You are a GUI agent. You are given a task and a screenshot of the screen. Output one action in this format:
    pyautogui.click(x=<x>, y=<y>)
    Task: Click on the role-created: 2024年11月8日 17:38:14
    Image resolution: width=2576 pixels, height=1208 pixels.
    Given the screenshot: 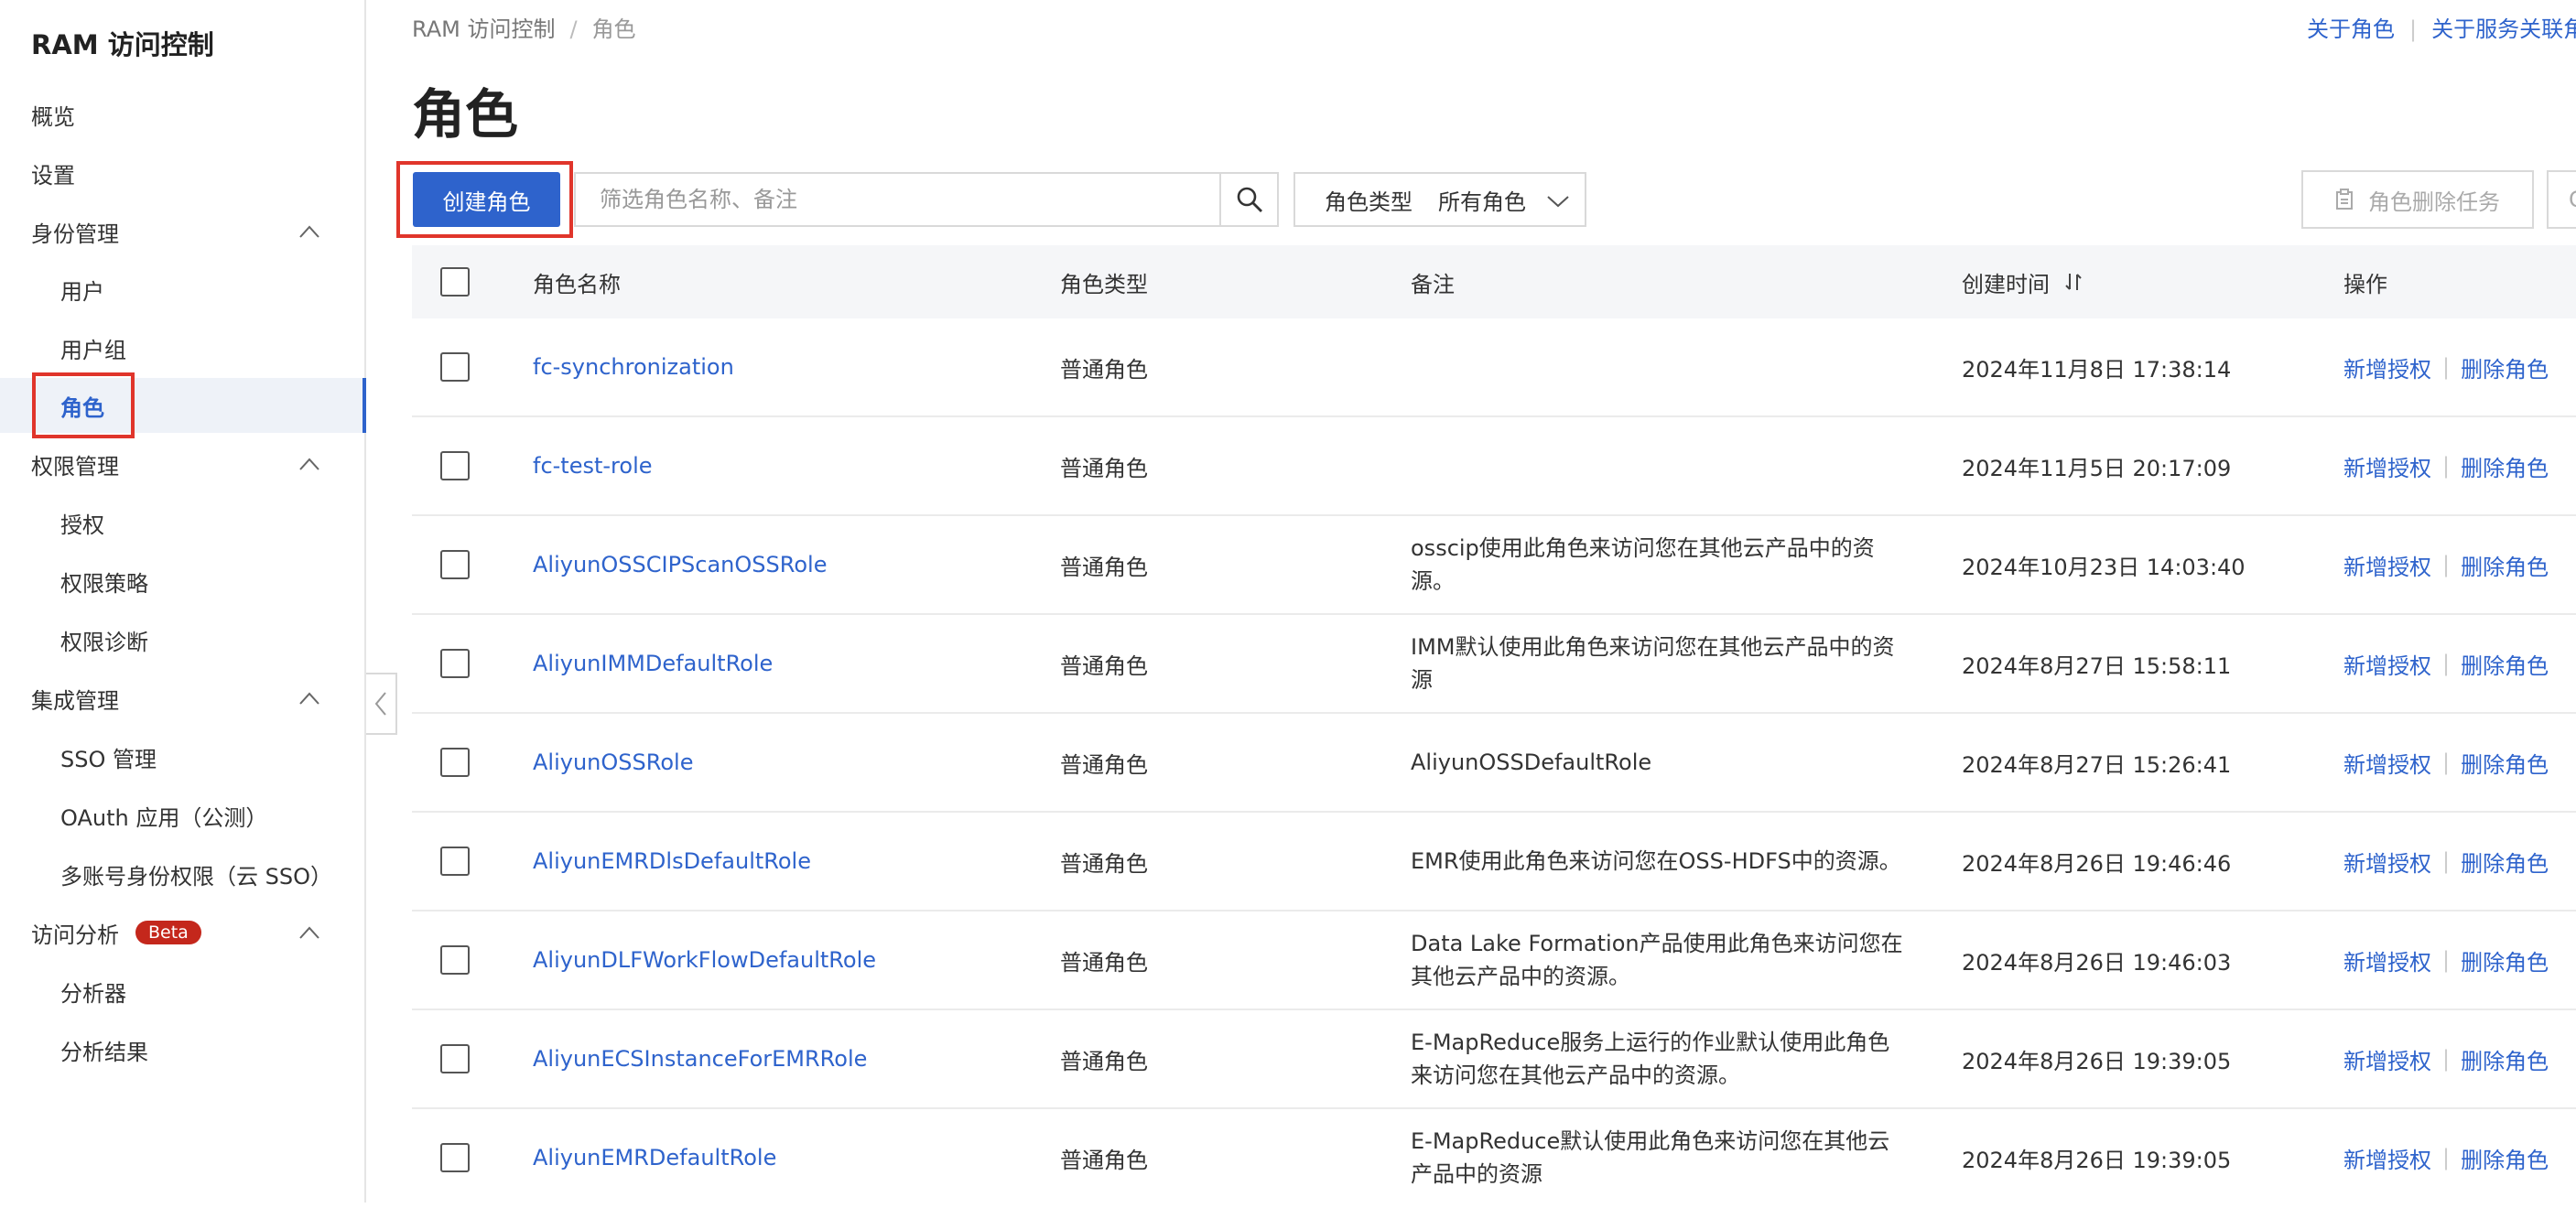 What is the action you would take?
    pyautogui.click(x=2097, y=369)
    